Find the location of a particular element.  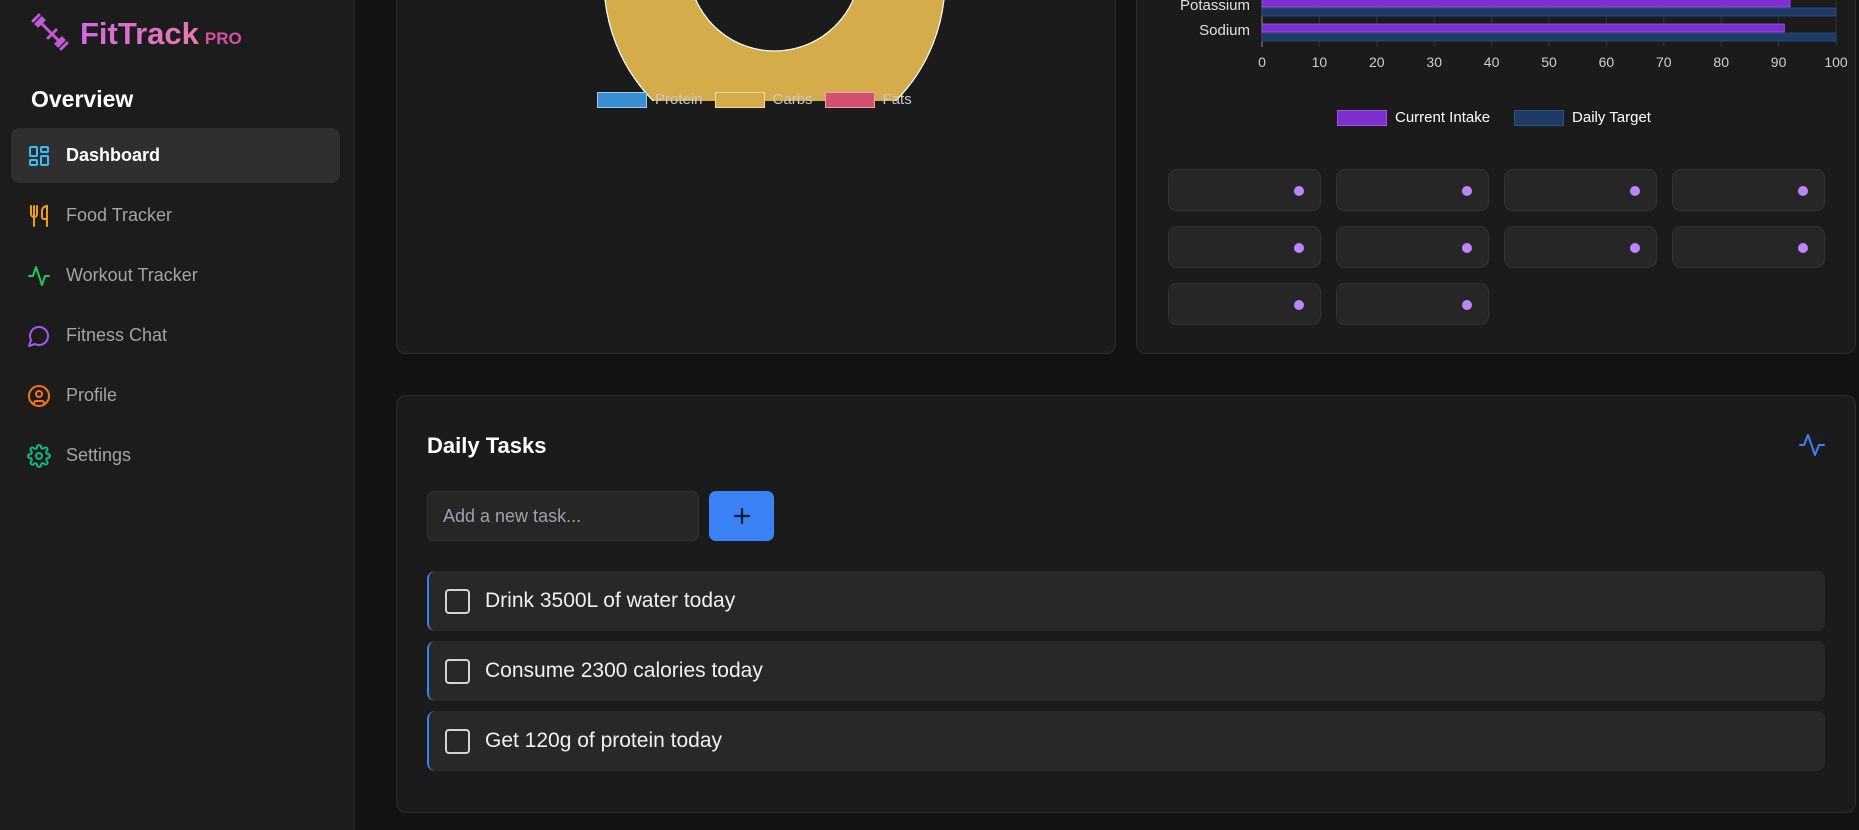

x-tick-label: 10 is located at coordinates (1320, 62).